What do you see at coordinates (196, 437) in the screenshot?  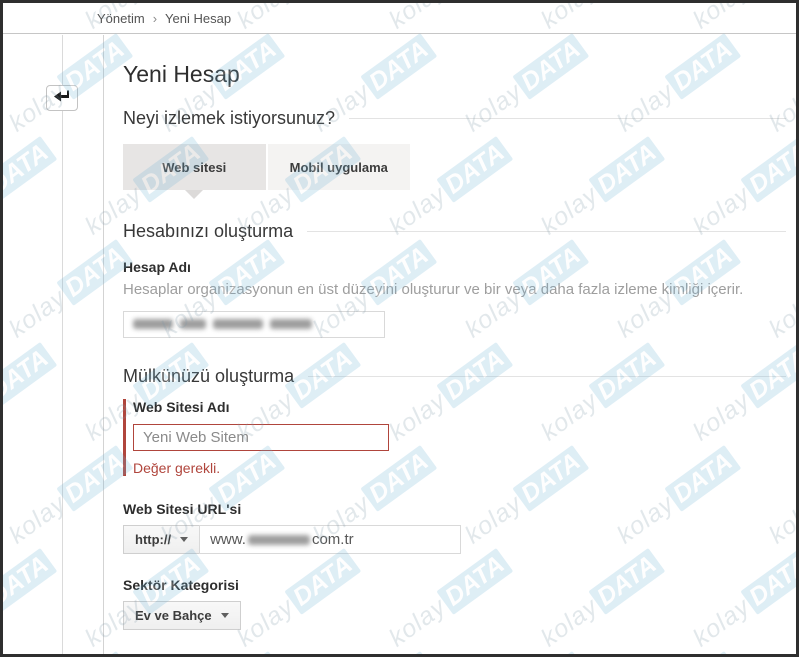 I see `website-name-placeholder: Yeni Web Sitem` at bounding box center [196, 437].